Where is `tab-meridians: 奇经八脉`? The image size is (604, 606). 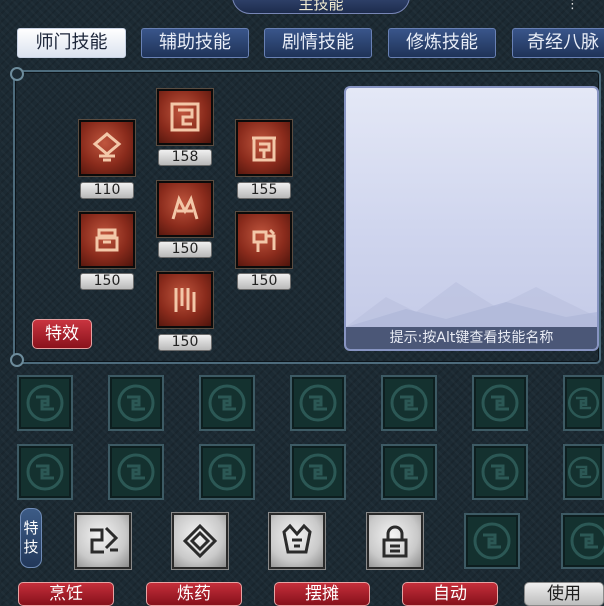
tab-meridians: 奇经八脉 is located at coordinates (558, 43).